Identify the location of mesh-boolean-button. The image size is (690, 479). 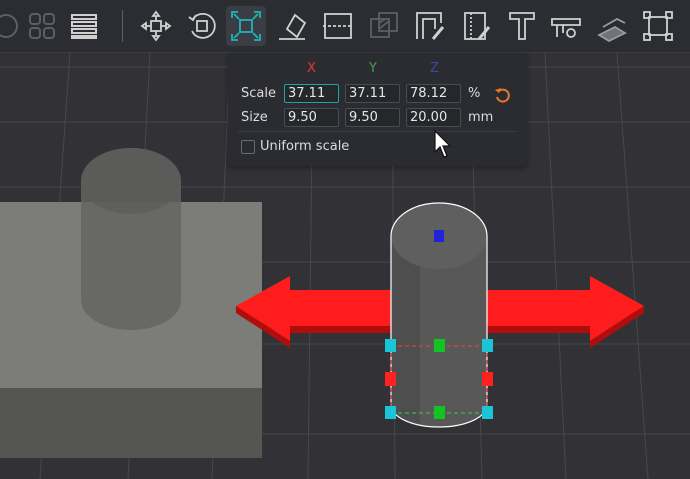
(384, 26).